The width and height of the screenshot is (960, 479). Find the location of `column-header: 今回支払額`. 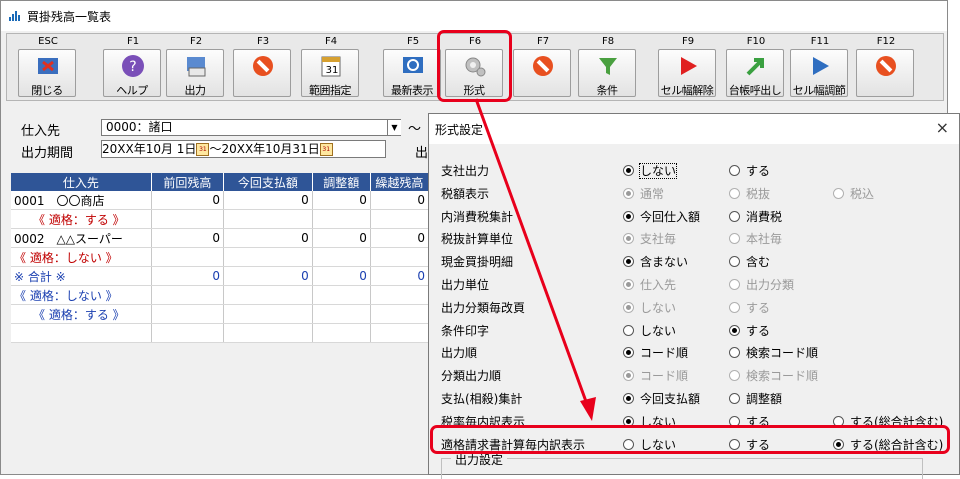

column-header: 今回支払額 is located at coordinates (268, 182).